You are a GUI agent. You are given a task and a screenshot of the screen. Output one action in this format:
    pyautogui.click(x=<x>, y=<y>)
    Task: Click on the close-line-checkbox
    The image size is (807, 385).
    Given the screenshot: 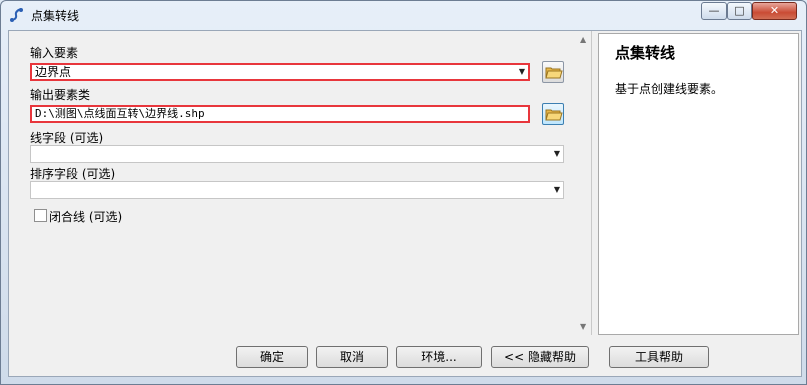 What is the action you would take?
    pyautogui.click(x=40, y=215)
    